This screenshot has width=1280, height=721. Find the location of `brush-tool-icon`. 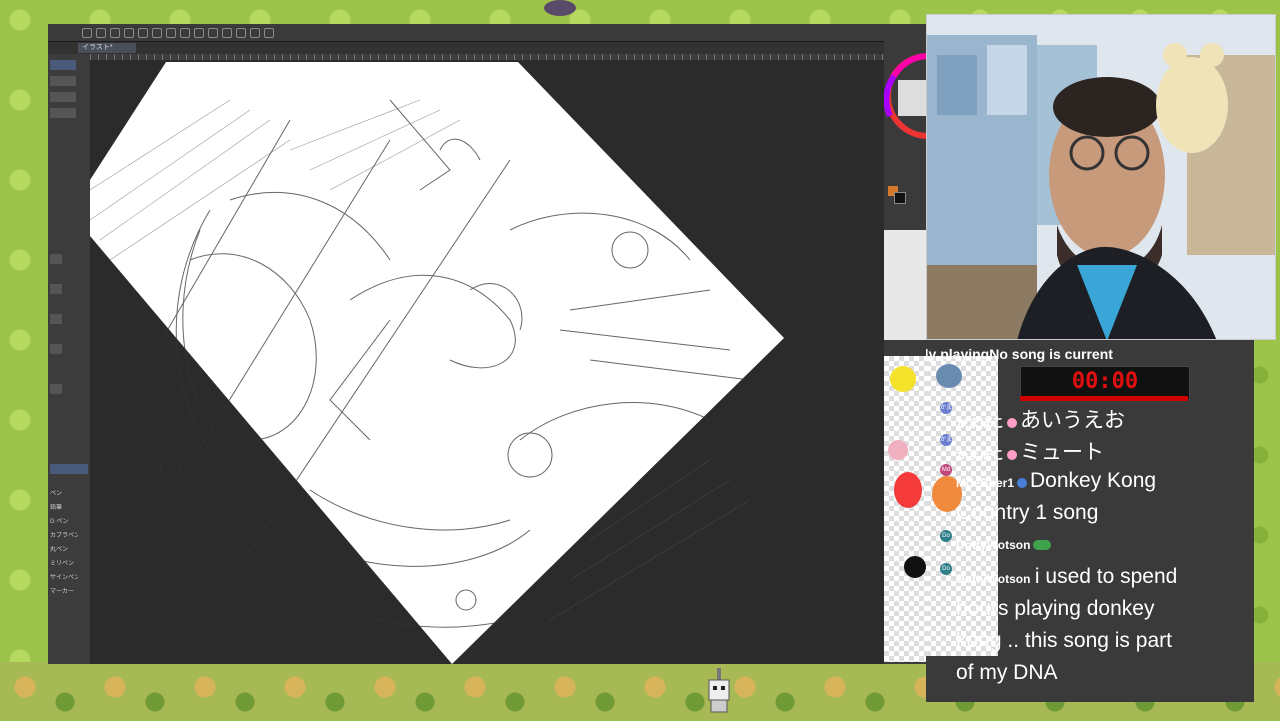

brush-tool-icon is located at coordinates (269, 32).